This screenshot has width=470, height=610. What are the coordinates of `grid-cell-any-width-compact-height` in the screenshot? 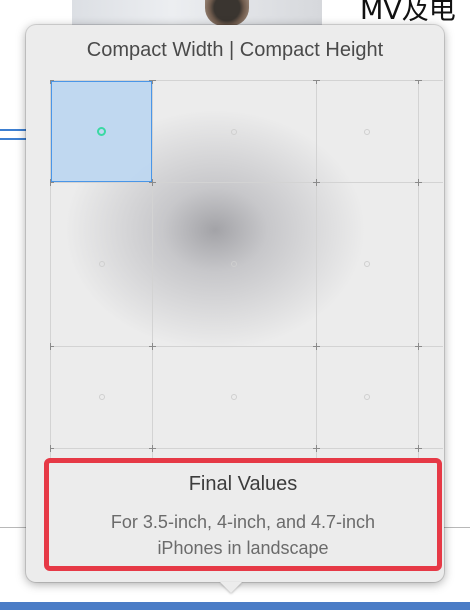 It's located at (234, 131).